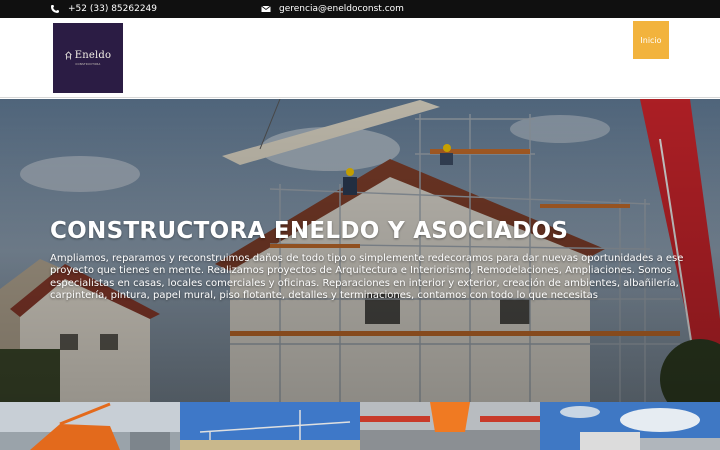 This screenshot has height=450, width=720. I want to click on email-address: gerencia@eneldoconst.com, so click(341, 9).